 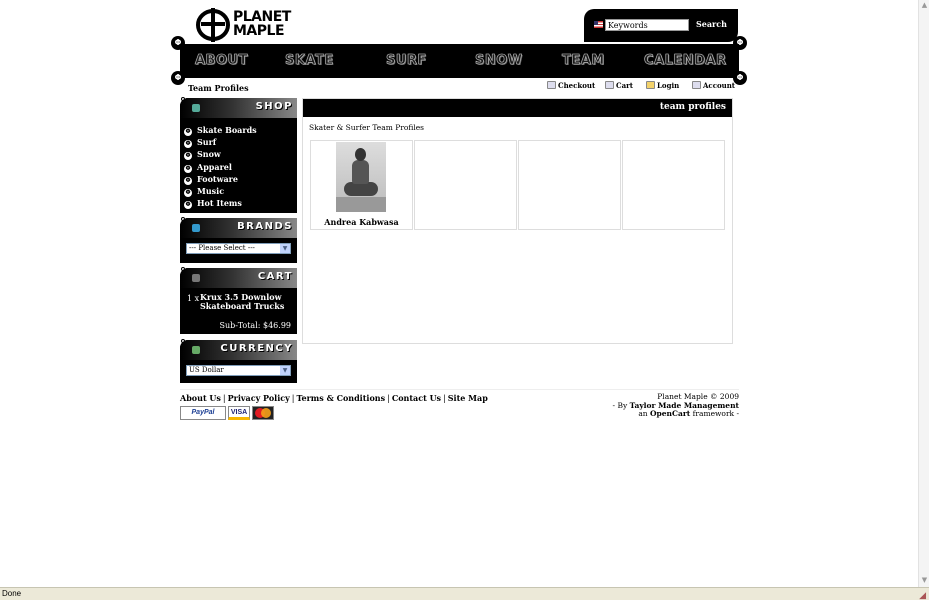 I want to click on profile-card: Andrea Kabwasa, so click(x=361, y=185).